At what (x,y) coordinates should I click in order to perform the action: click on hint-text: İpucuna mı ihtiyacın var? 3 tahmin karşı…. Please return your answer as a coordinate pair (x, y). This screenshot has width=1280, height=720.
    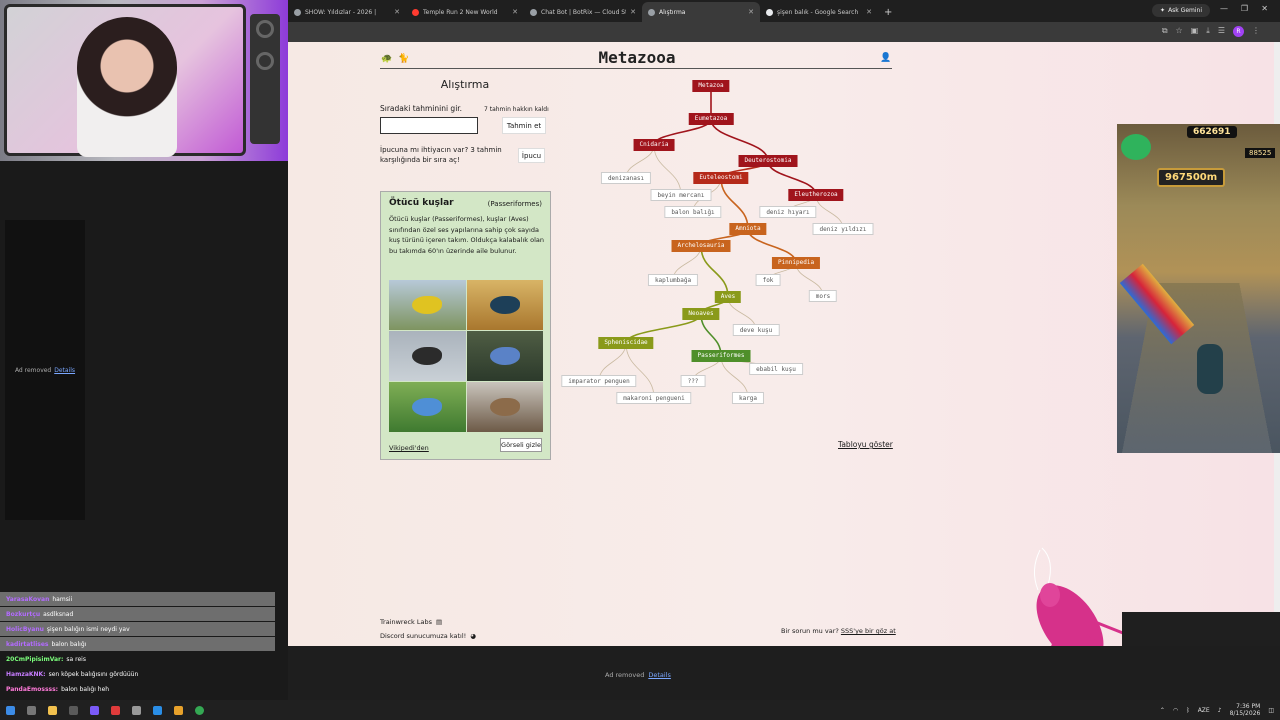
    Looking at the image, I should click on (441, 155).